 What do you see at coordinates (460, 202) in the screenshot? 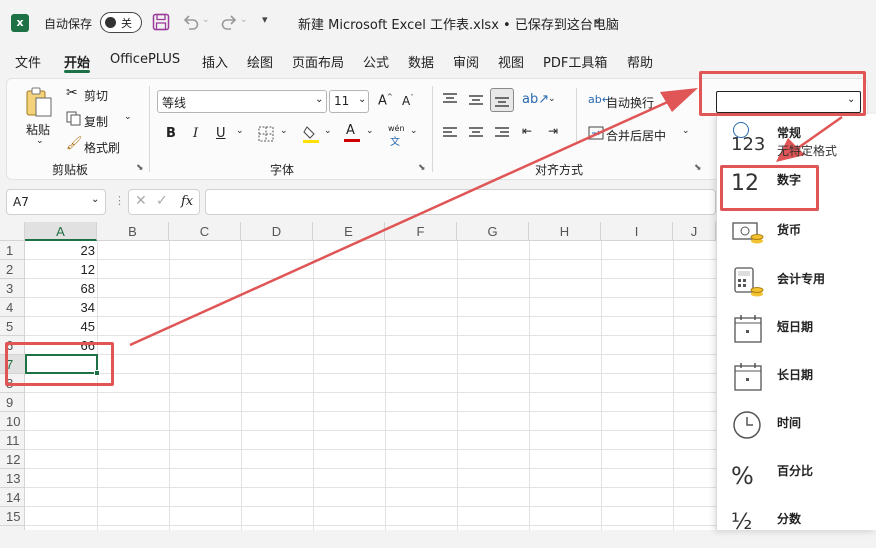
I see `formula-input` at bounding box center [460, 202].